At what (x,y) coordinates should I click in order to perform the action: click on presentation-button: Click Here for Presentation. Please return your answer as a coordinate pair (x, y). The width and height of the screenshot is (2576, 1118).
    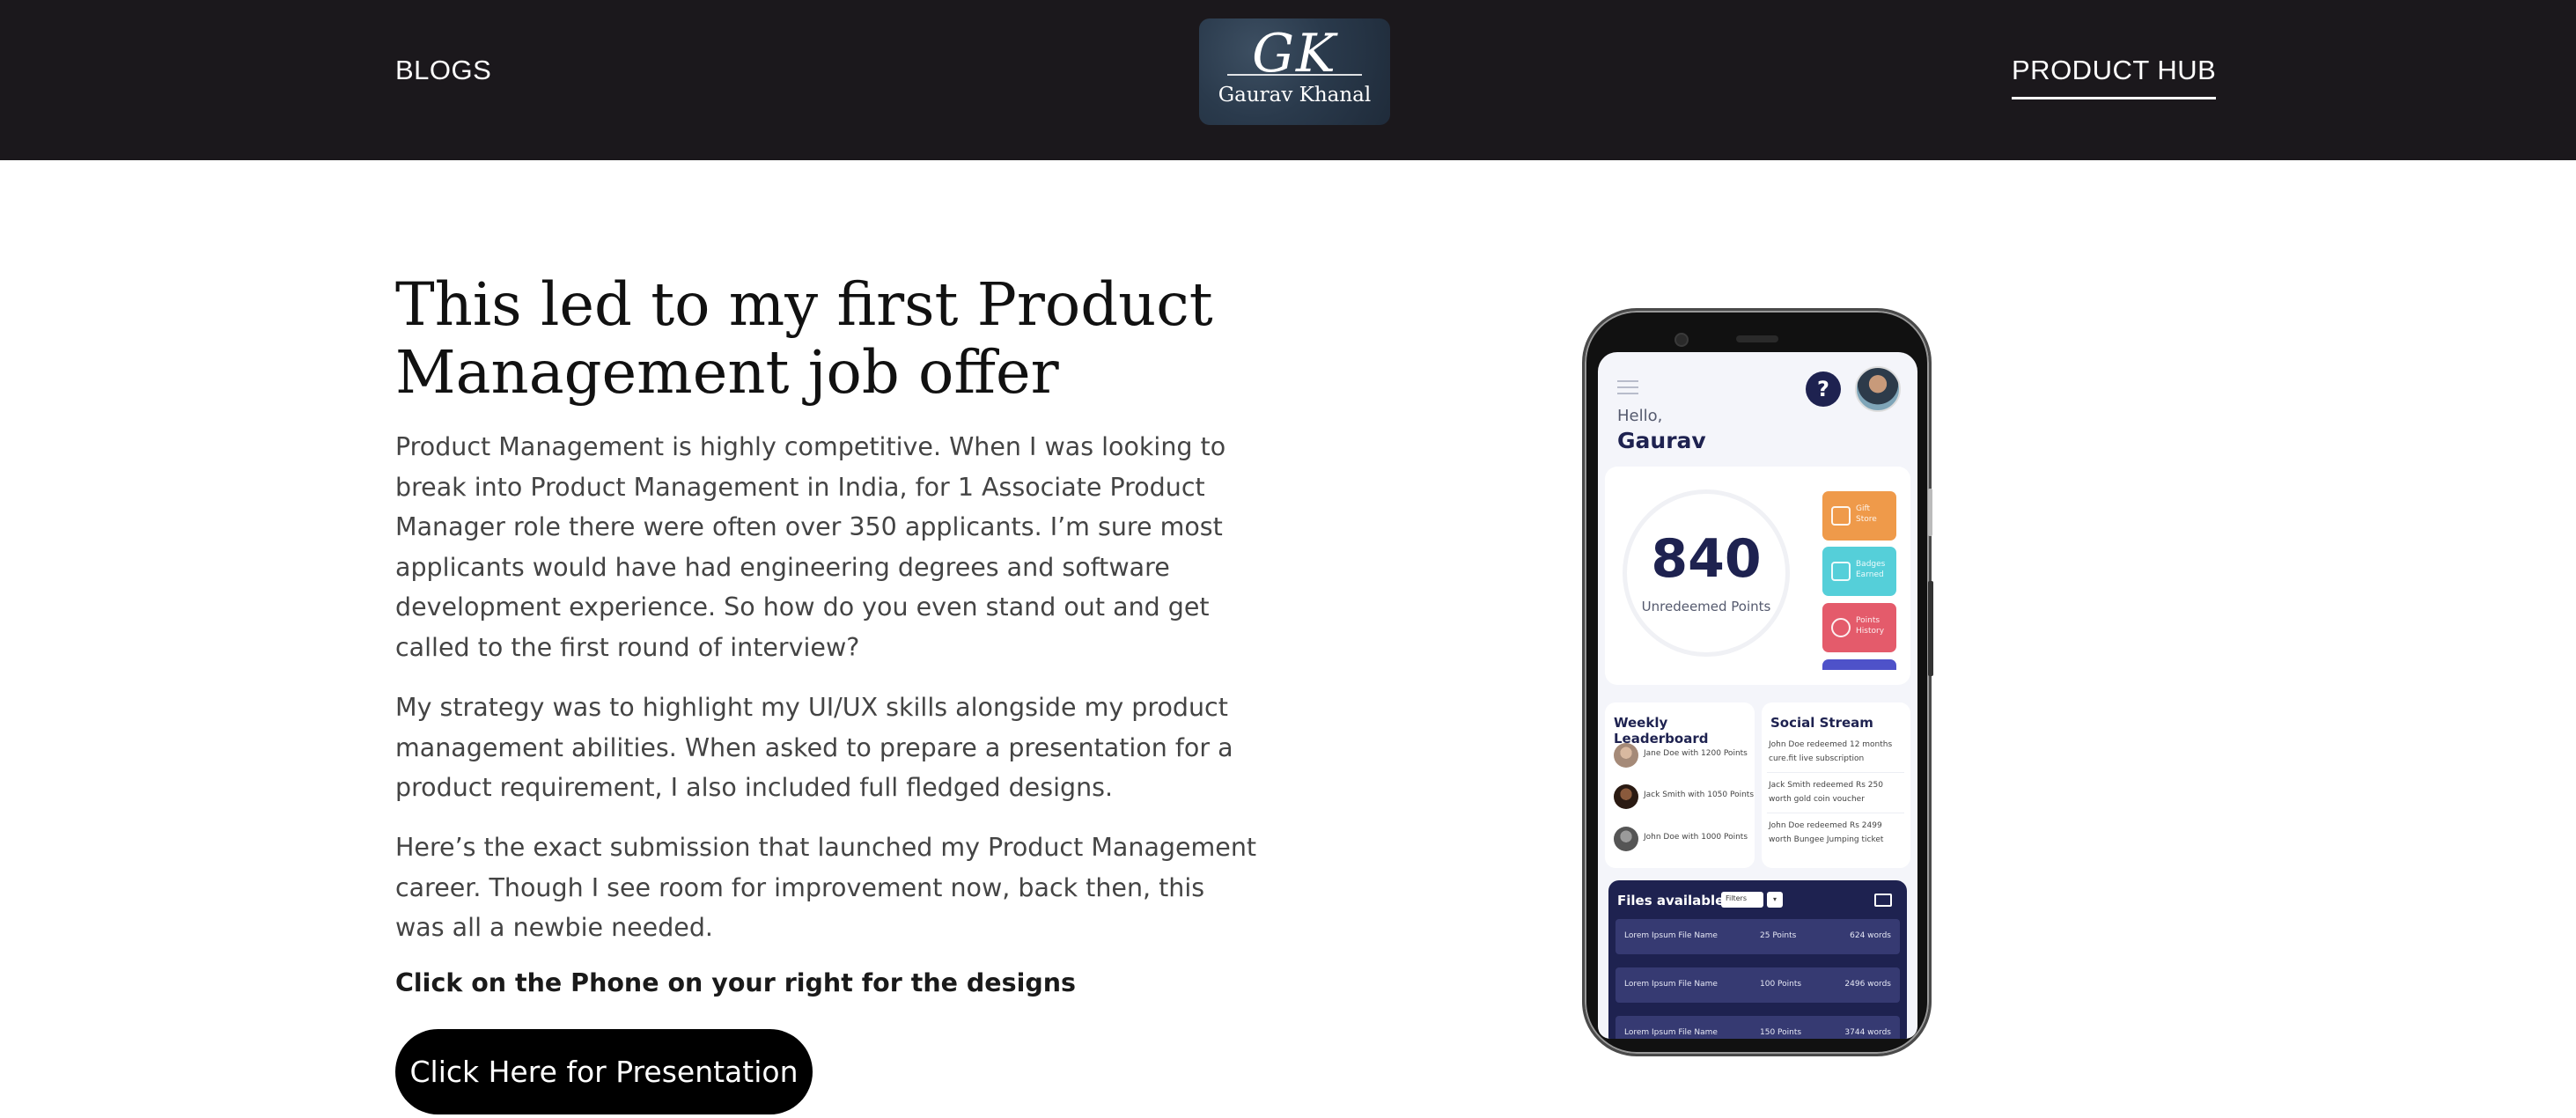
    Looking at the image, I should click on (604, 1071).